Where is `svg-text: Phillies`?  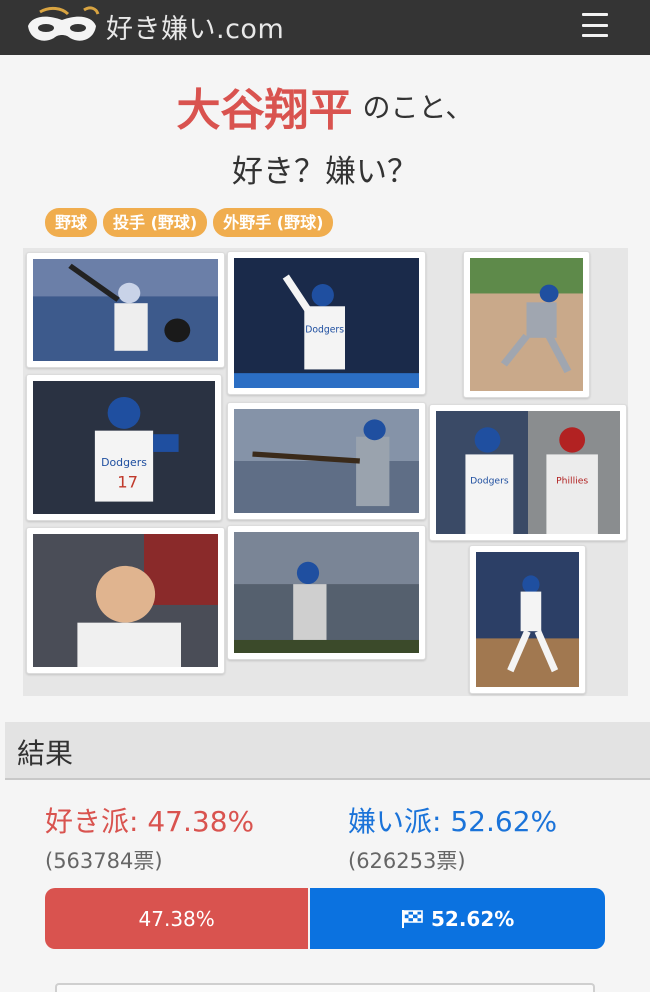 svg-text: Phillies is located at coordinates (572, 481).